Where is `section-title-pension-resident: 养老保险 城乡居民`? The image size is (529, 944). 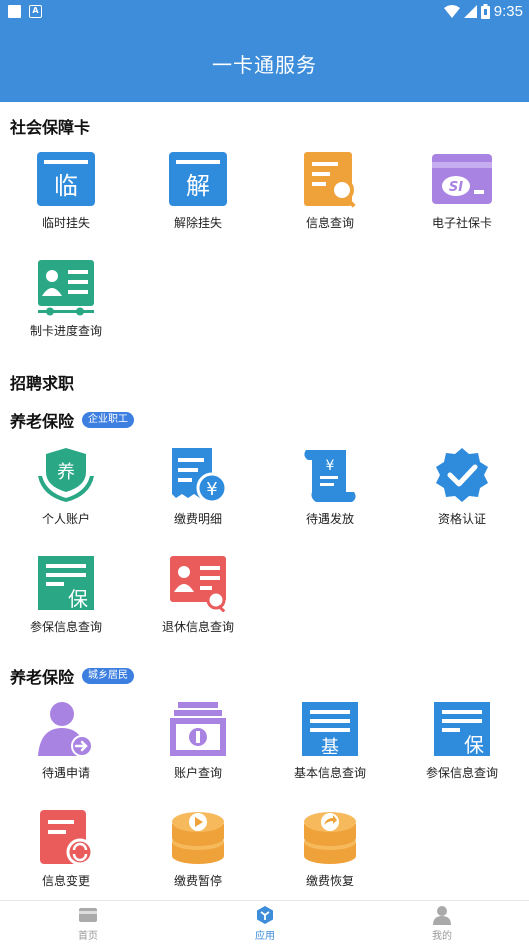
section-title-pension-resident: 养老保险 城乡居民 is located at coordinates (72, 676).